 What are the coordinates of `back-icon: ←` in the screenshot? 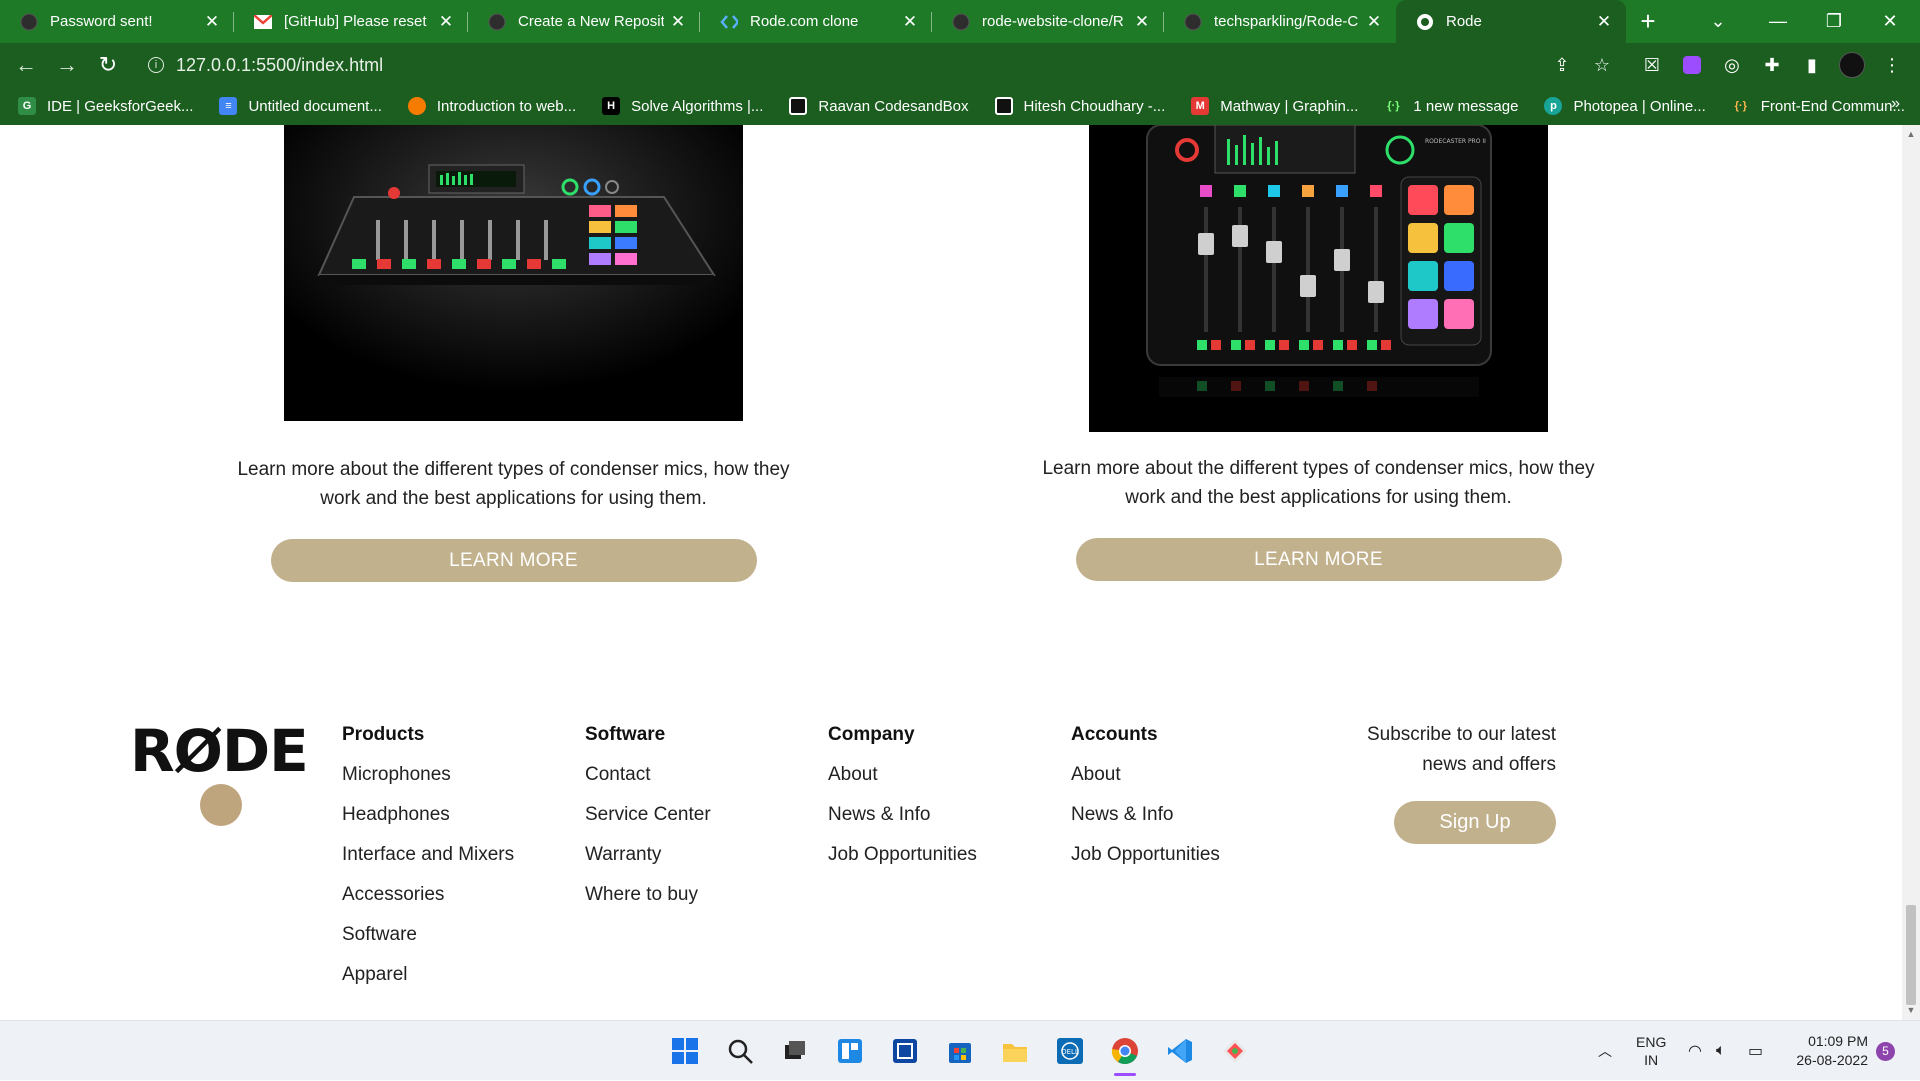 It's located at (26, 65).